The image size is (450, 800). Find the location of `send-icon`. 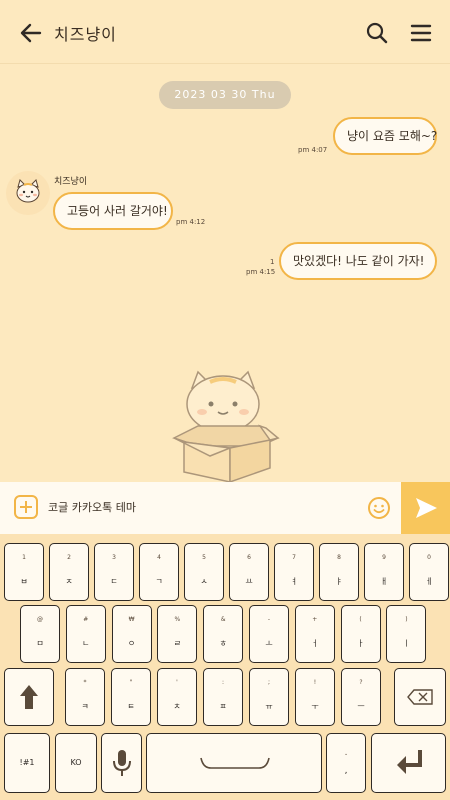

send-icon is located at coordinates (426, 508).